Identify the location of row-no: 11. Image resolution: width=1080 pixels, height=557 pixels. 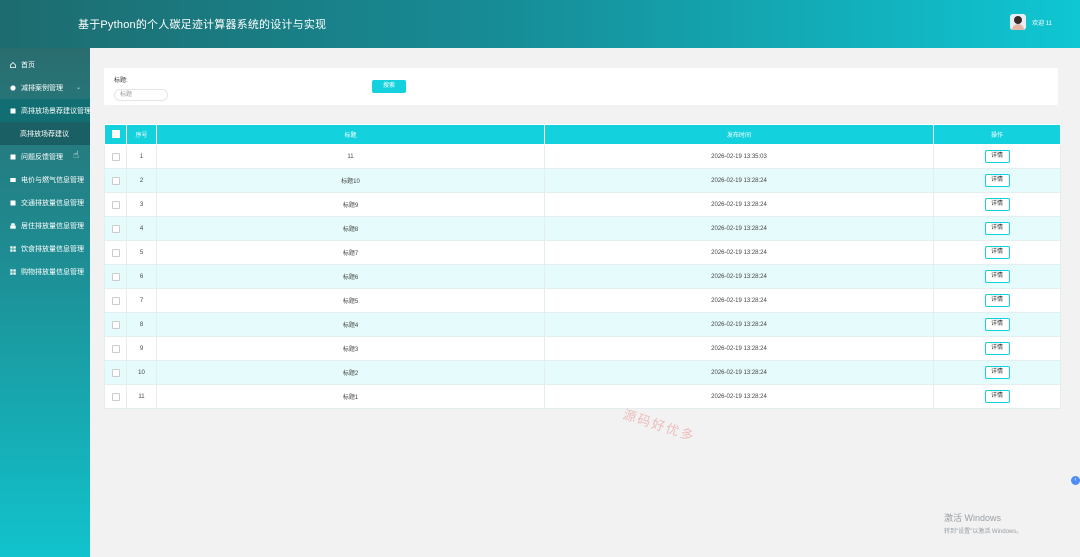
(141, 396).